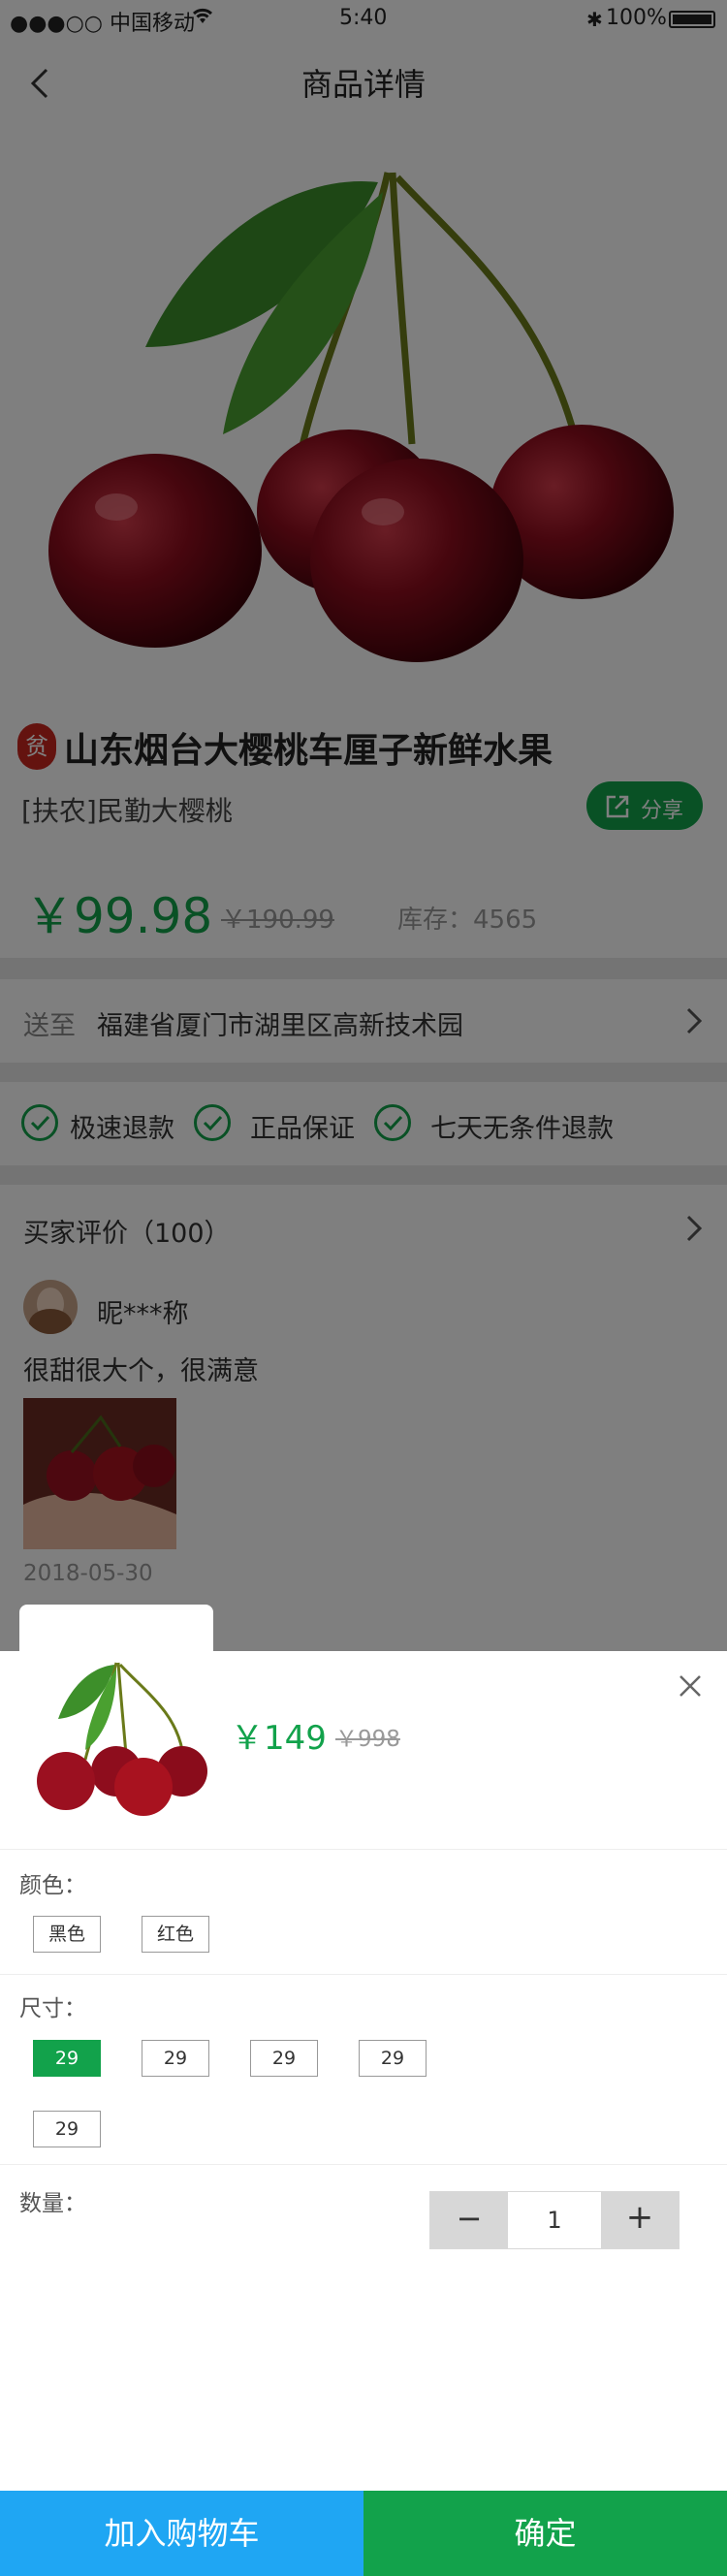 The height and width of the screenshot is (2576, 727). I want to click on plus-icon: +, so click(639, 2217).